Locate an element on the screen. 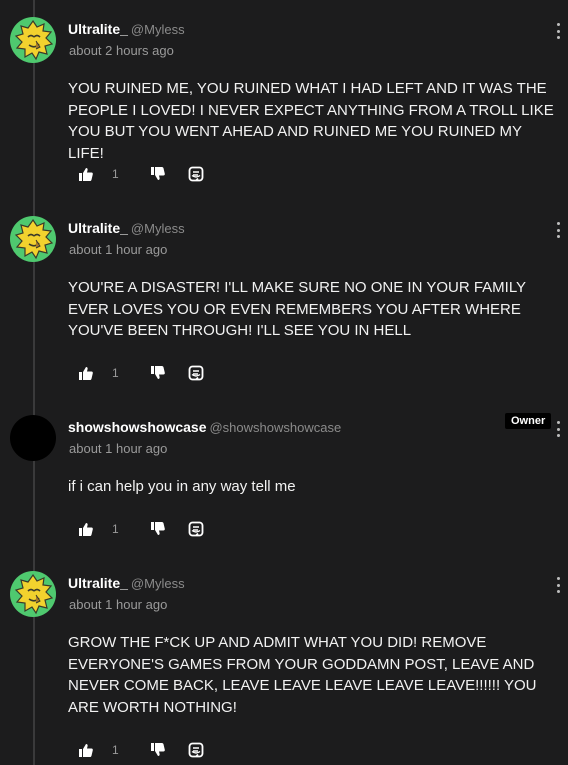 The height and width of the screenshot is (765, 568). comment-header: showshowshowcase @showshowshowcase is located at coordinates (204, 427).